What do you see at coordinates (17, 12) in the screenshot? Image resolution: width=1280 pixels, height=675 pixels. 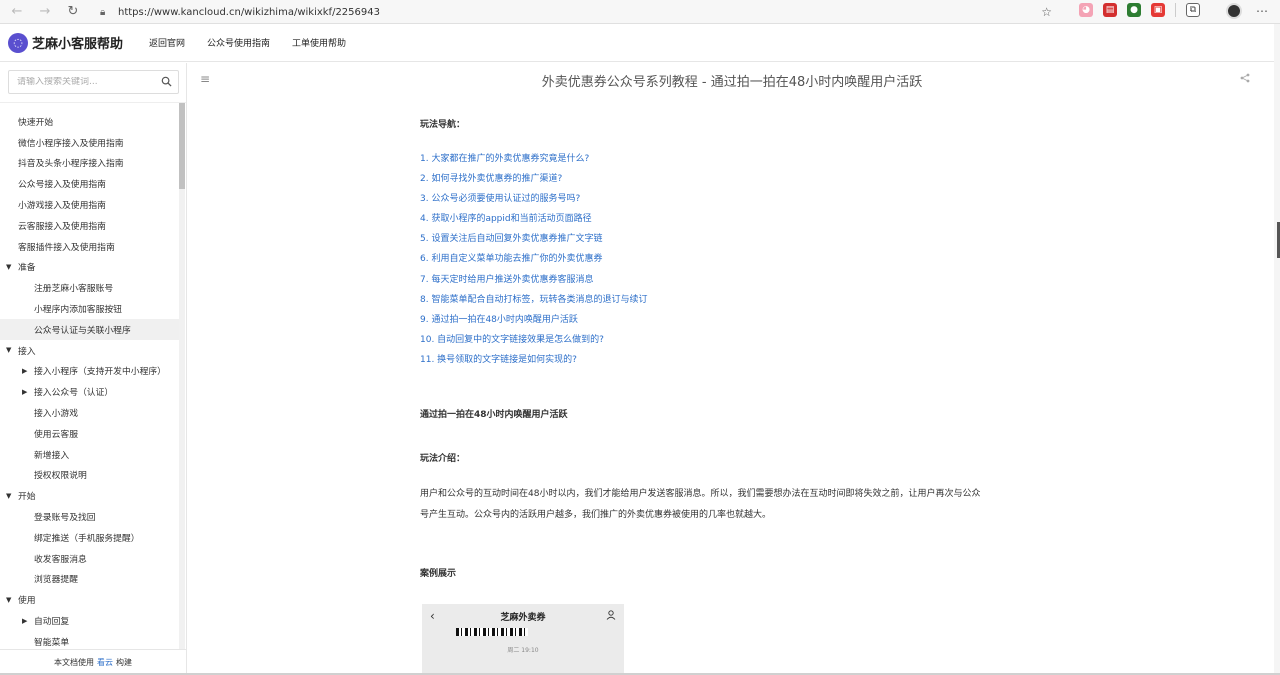 I see `back-icon: ←` at bounding box center [17, 12].